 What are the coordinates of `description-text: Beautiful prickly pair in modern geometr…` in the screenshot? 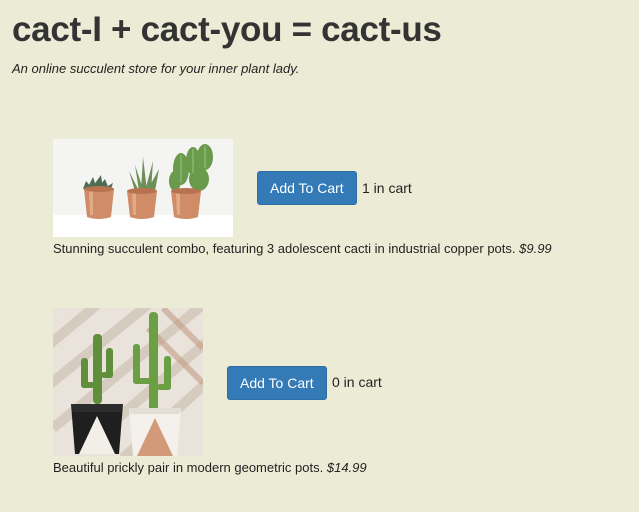 It's located at (188, 467).